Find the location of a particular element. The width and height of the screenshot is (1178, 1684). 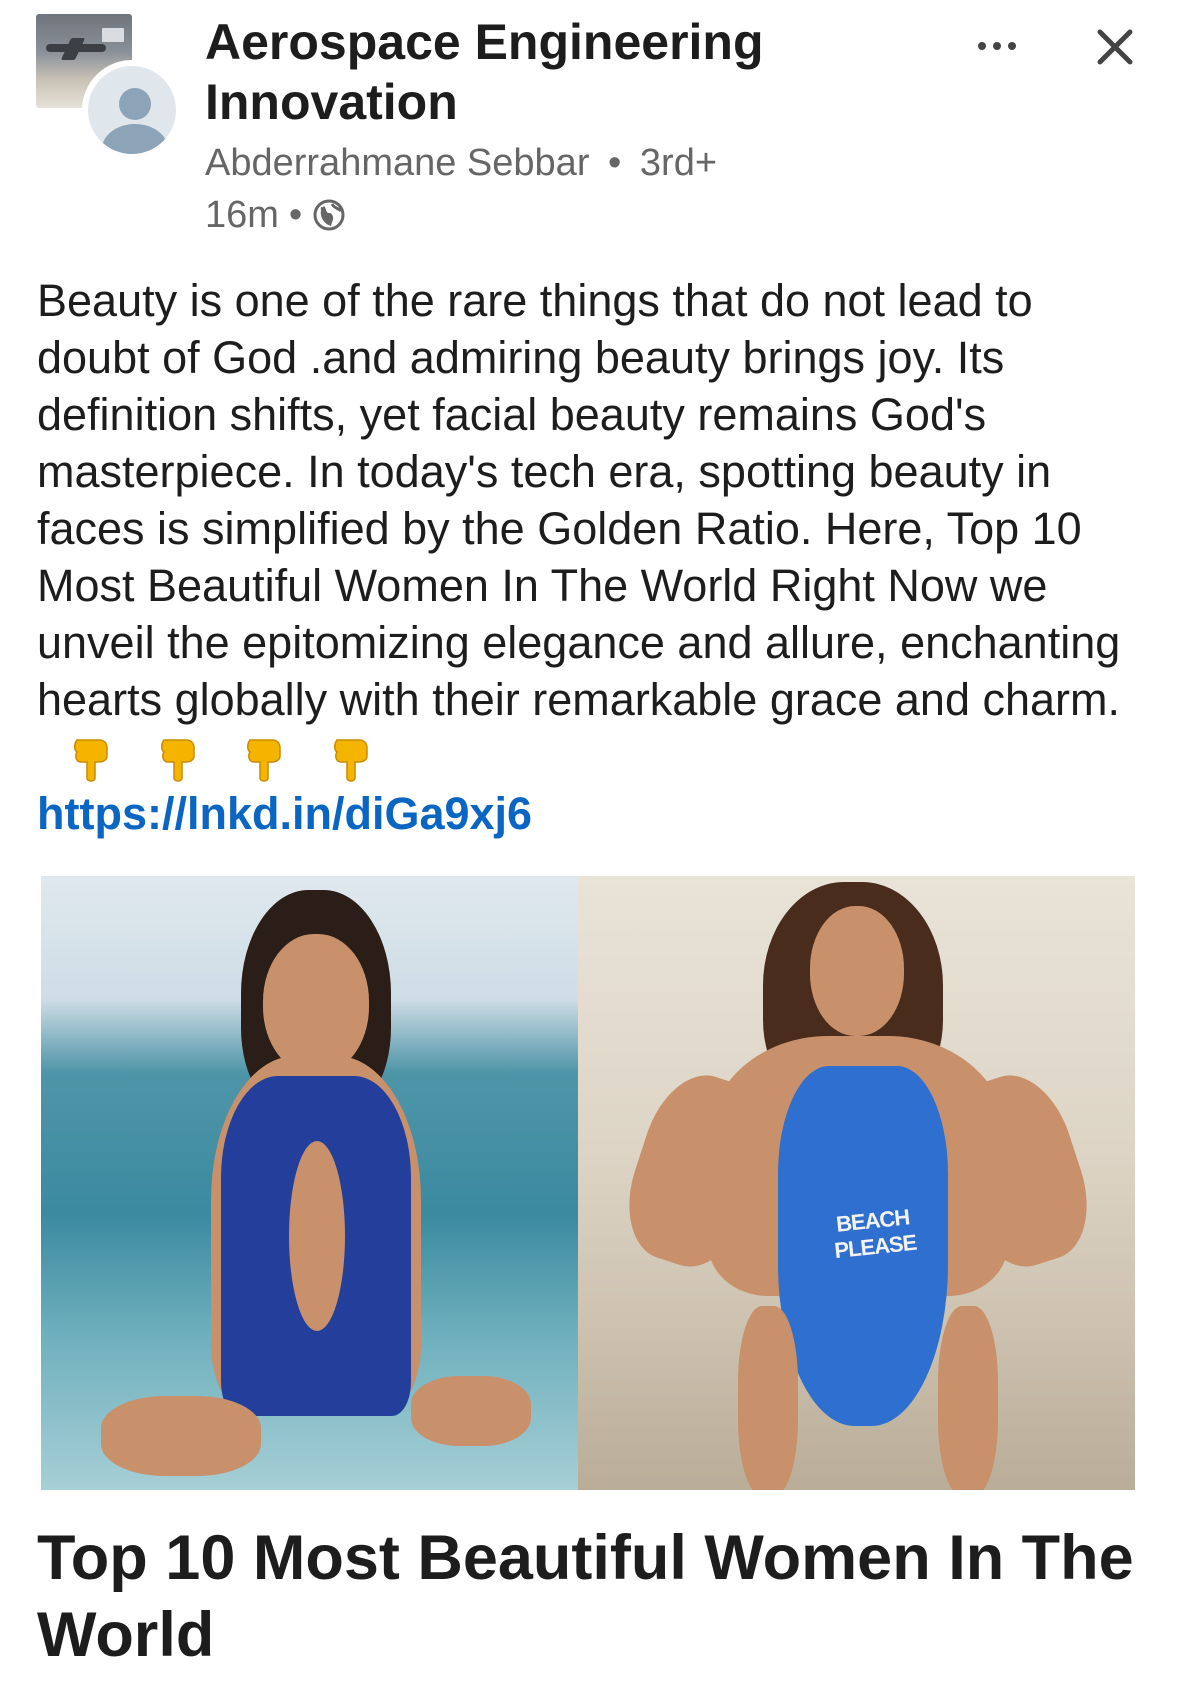

time-ago: 16m is located at coordinates (242, 215).